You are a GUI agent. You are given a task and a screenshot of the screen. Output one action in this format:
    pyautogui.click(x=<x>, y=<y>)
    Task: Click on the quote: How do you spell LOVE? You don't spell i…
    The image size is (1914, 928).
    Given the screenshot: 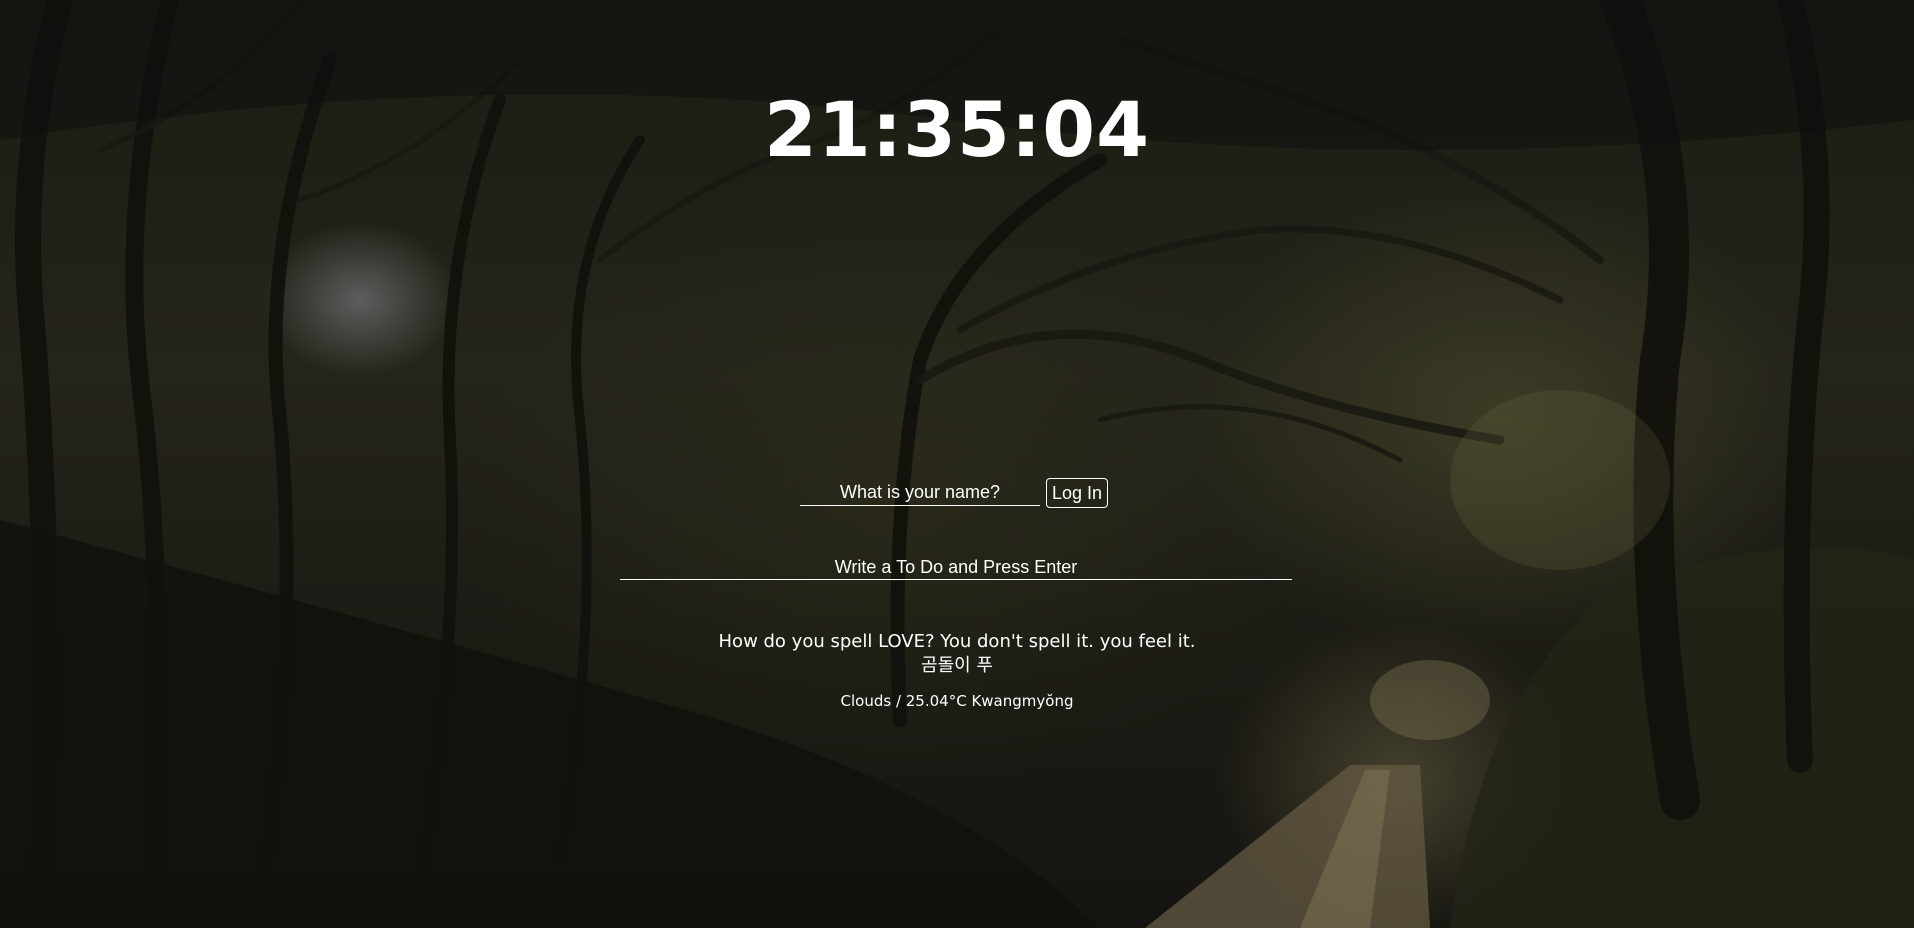 What is the action you would take?
    pyautogui.click(x=957, y=654)
    